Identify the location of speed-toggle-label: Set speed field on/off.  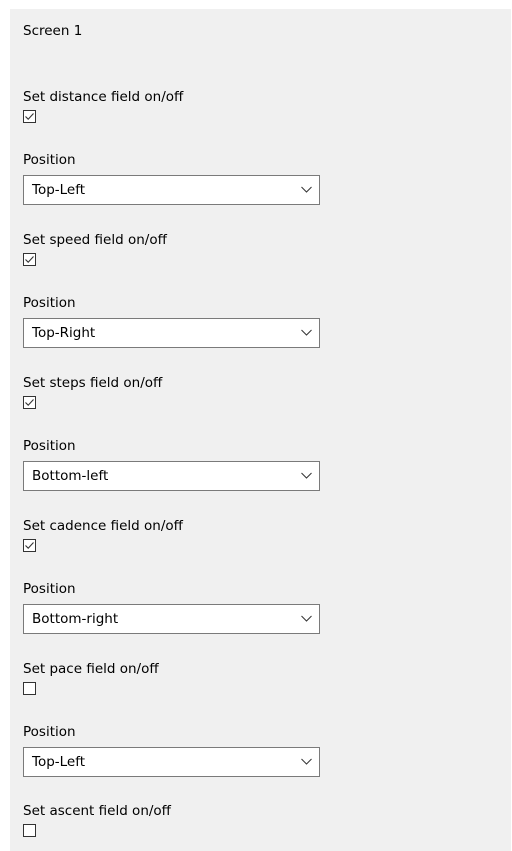
(95, 240).